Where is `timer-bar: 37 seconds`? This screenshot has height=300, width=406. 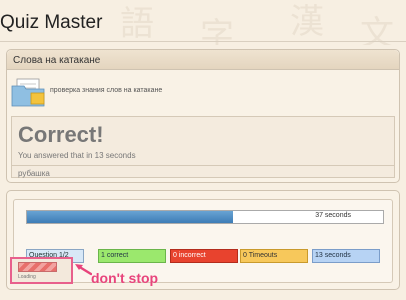 timer-bar: 37 seconds is located at coordinates (205, 217).